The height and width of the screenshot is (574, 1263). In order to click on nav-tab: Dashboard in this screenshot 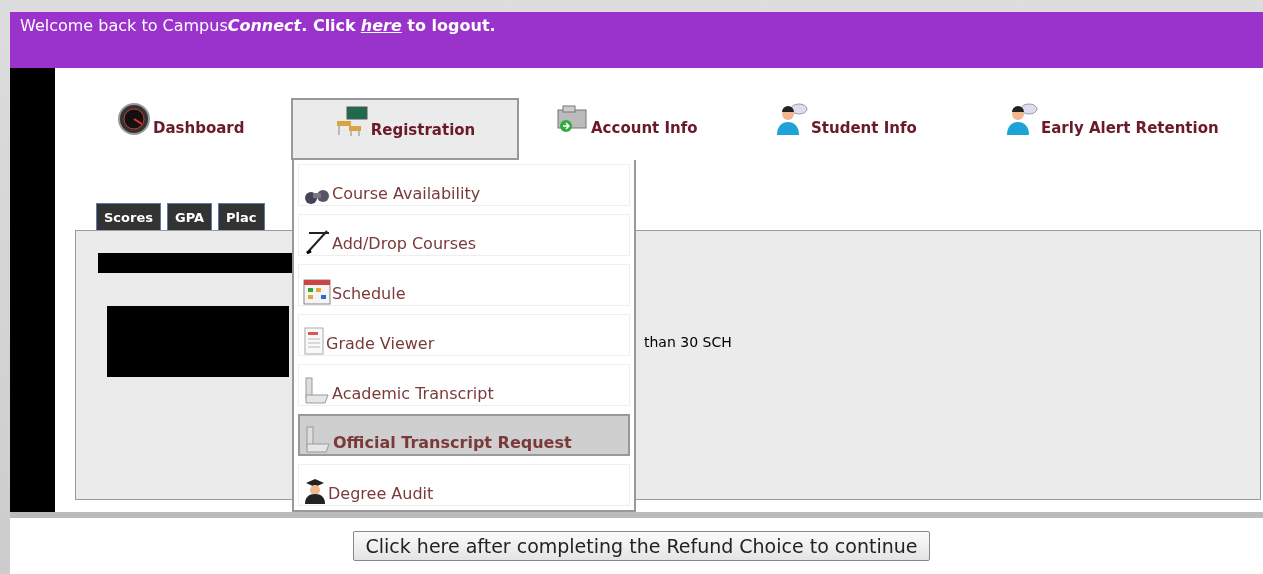, I will do `click(198, 129)`.